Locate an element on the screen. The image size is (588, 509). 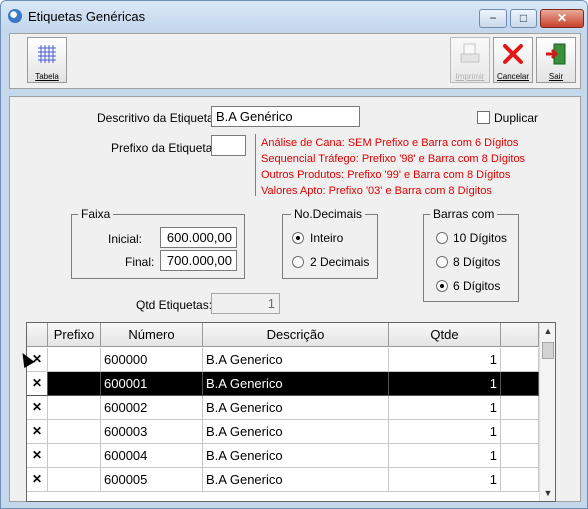
8-digitos-radio is located at coordinates (442, 262).